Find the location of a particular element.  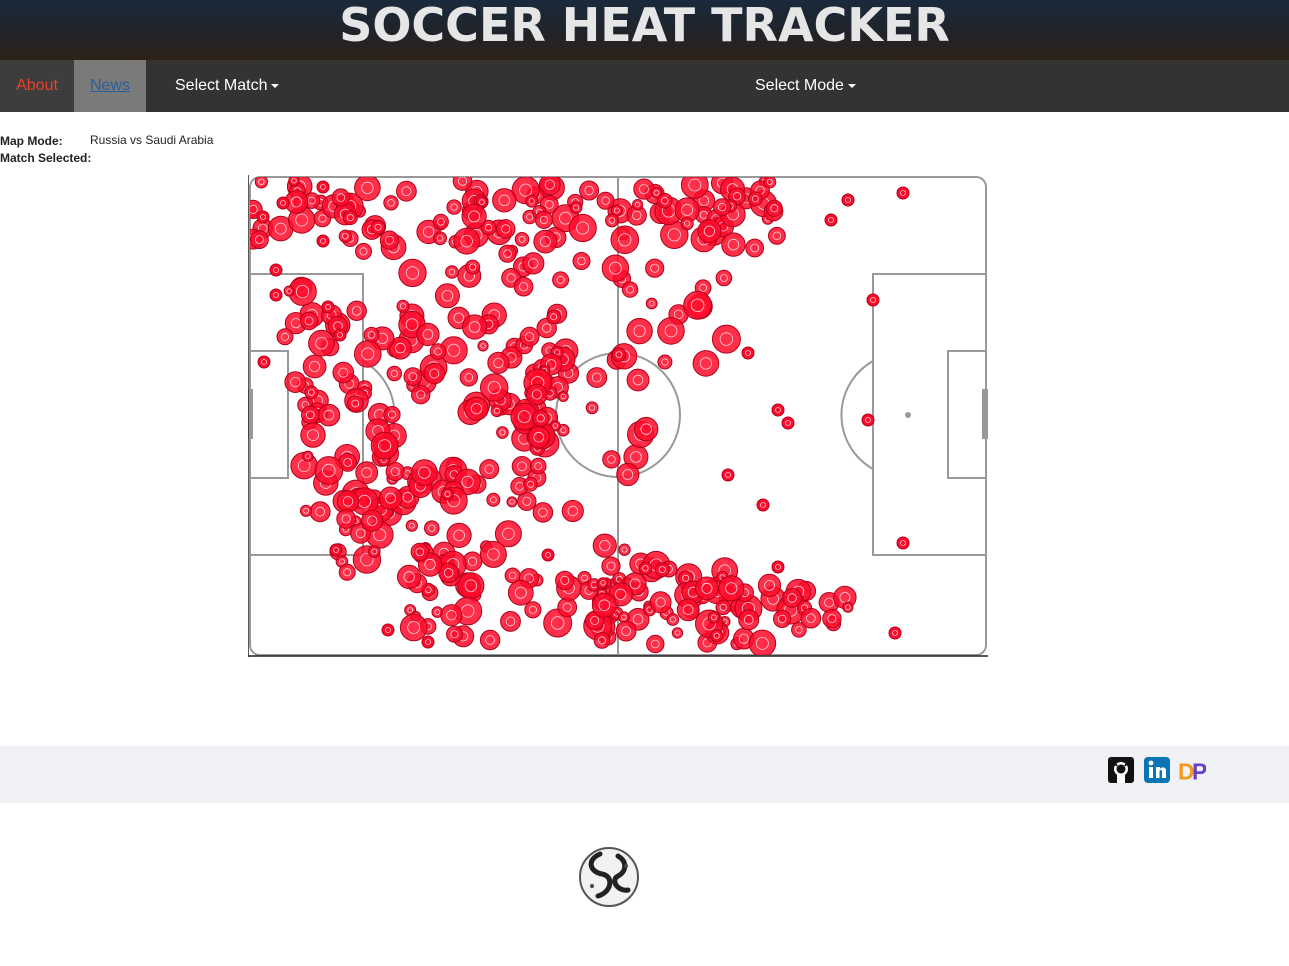

chevron-down-icon is located at coordinates (851, 85).